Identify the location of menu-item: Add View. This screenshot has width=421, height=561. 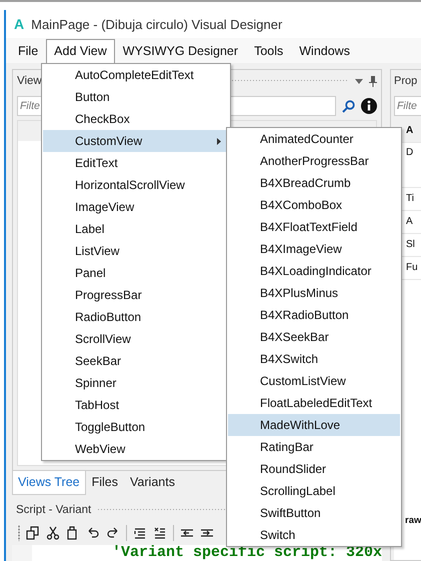
(80, 51).